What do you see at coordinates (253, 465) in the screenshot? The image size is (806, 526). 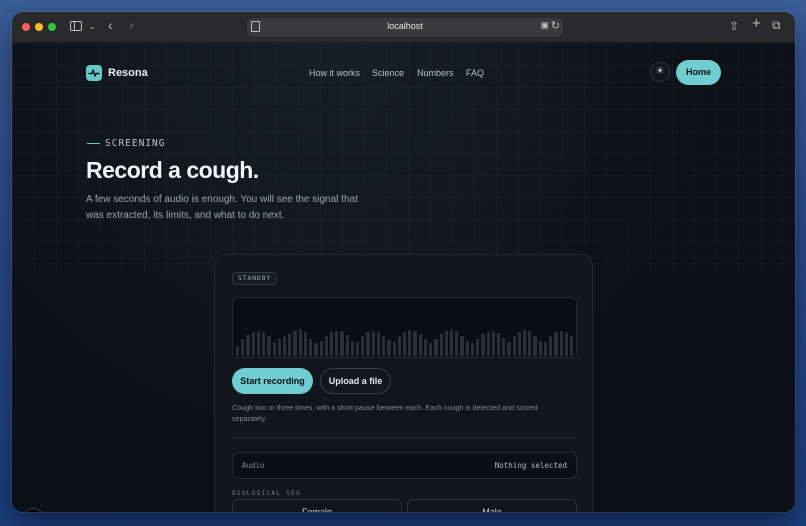 I see `audio-label: Audio` at bounding box center [253, 465].